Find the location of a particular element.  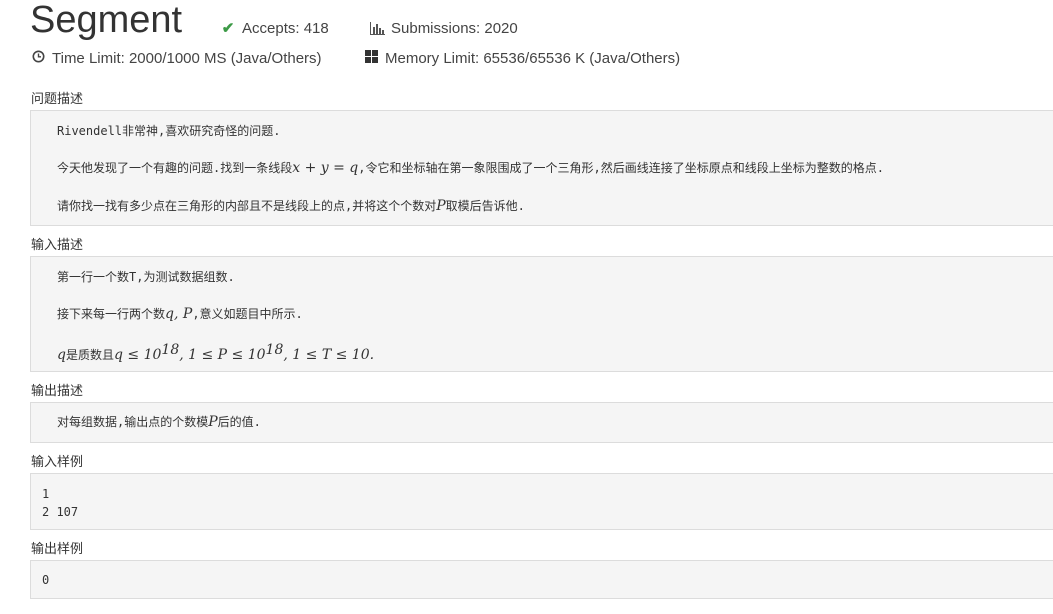

submissions-text: Submissions: 2020 is located at coordinates (454, 28).